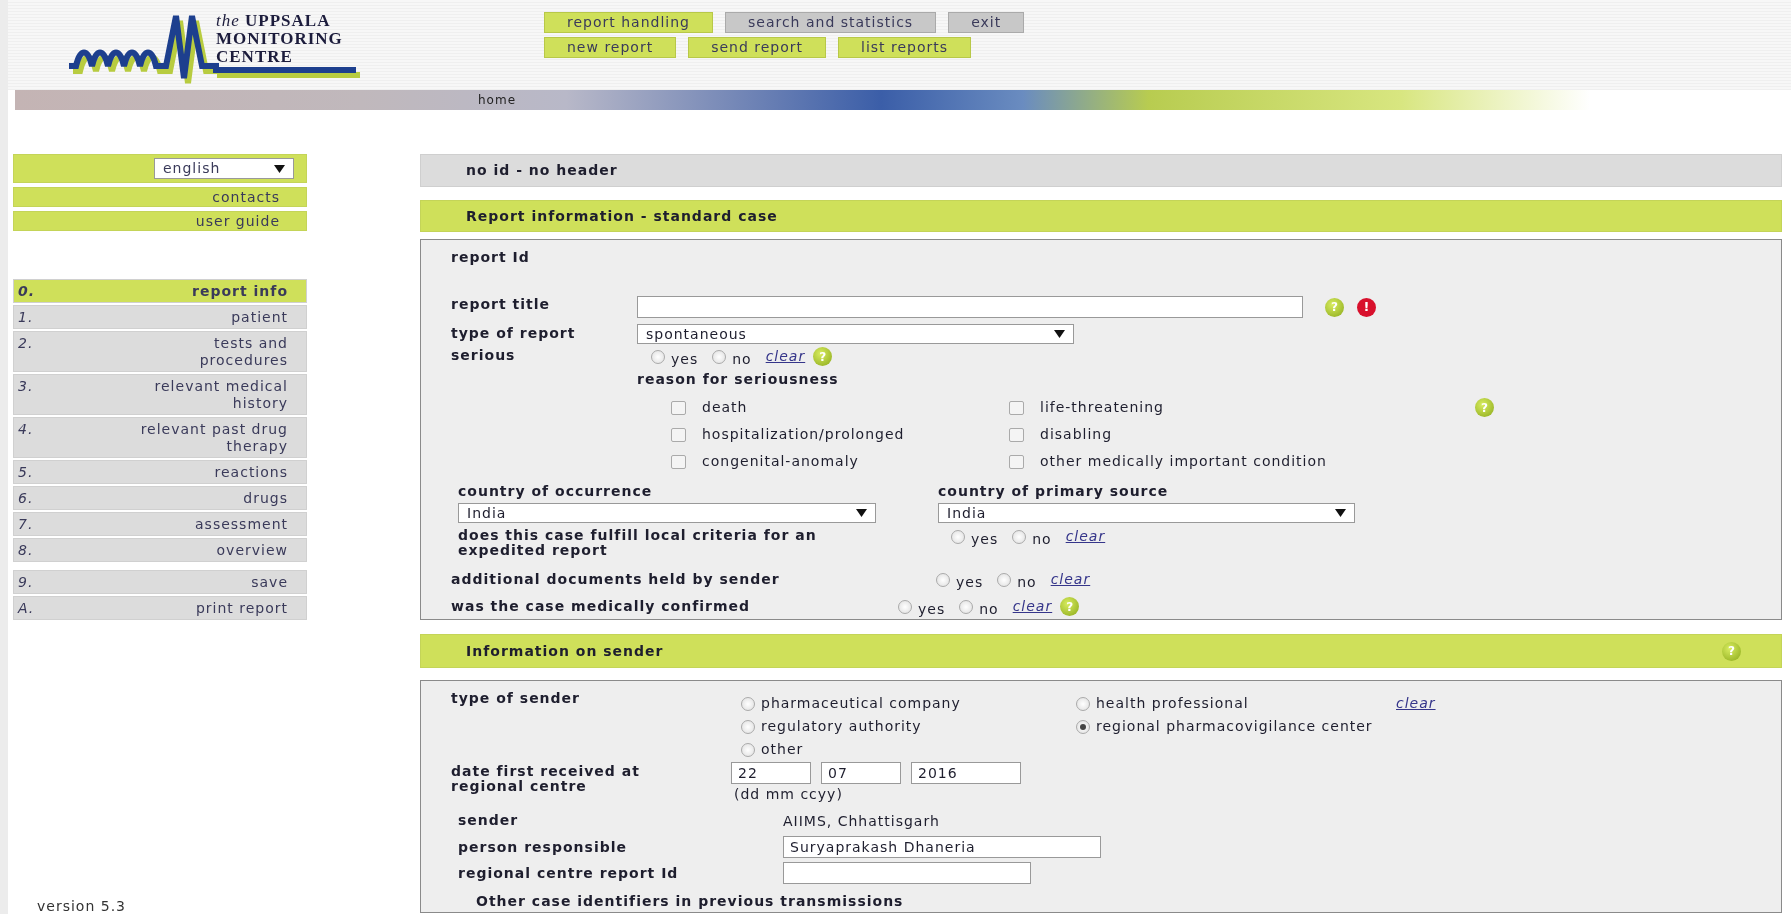 Image resolution: width=1791 pixels, height=914 pixels. Describe the element at coordinates (1183, 461) in the screenshot. I see `option-label: other medically important condition` at that location.